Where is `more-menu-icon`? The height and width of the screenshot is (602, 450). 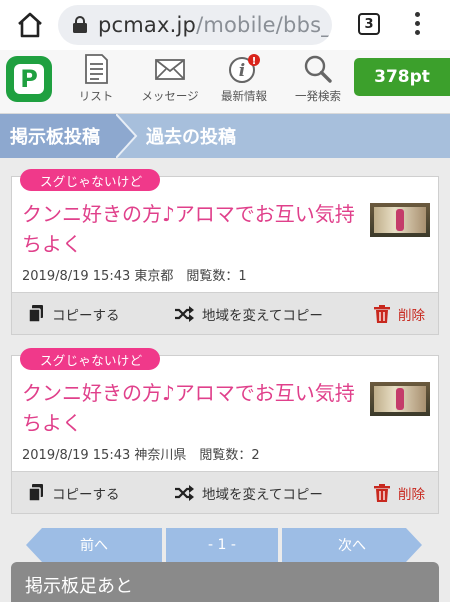
more-menu-icon is located at coordinates (417, 25).